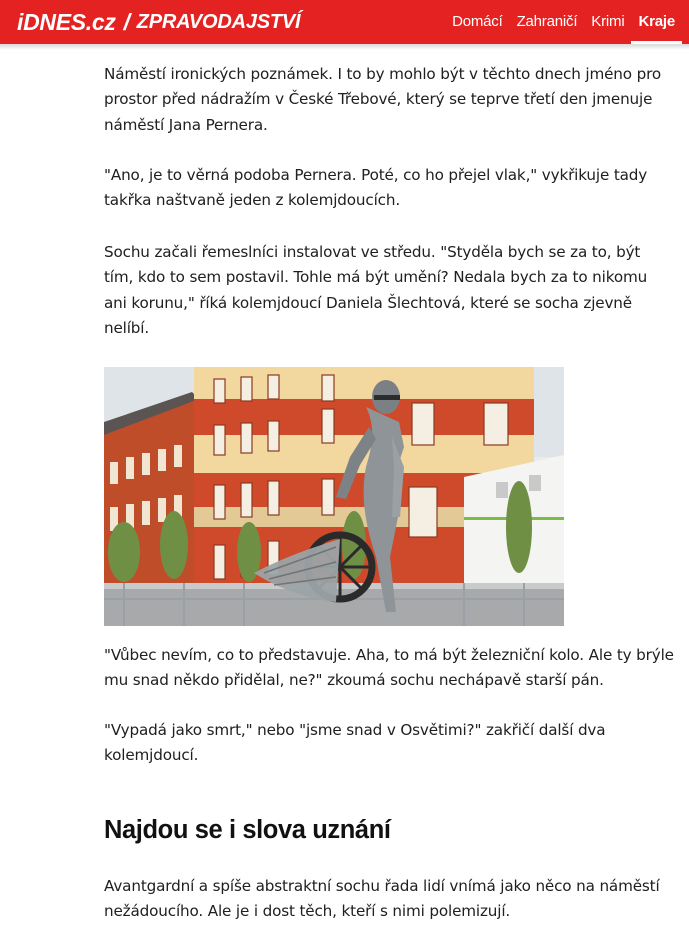  Describe the element at coordinates (218, 21) in the screenshot. I see `logo-section: ZPRAVODAJSTVÍ` at that location.